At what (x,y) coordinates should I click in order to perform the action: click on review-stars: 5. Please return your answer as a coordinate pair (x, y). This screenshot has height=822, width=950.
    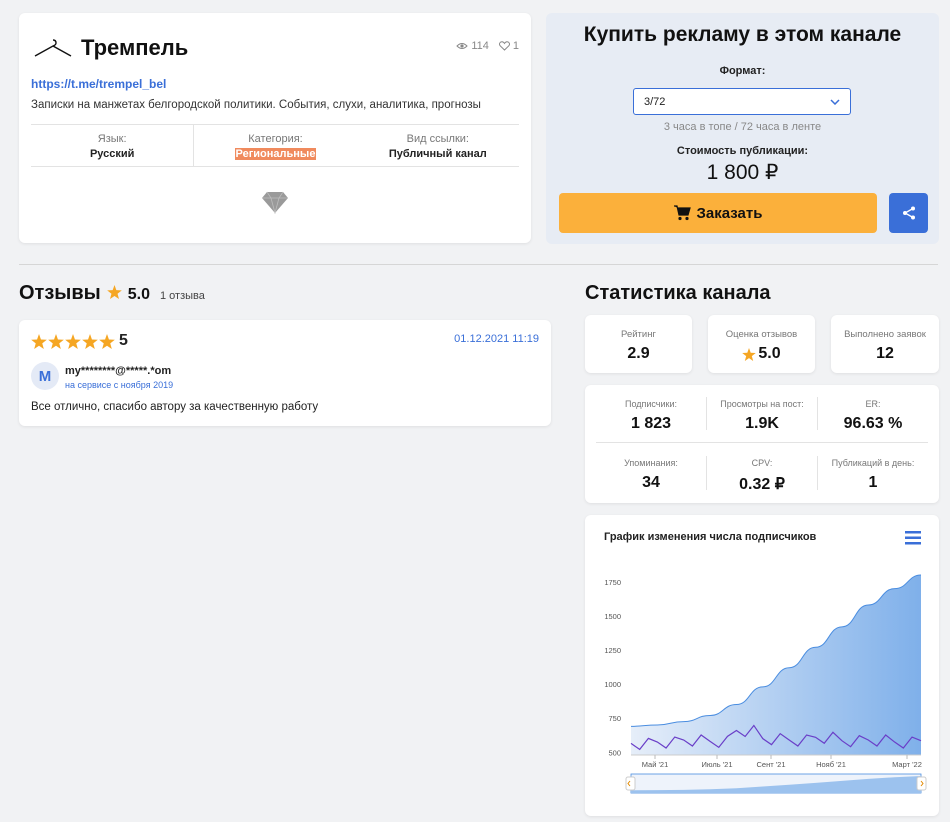
    Looking at the image, I should click on (79, 341).